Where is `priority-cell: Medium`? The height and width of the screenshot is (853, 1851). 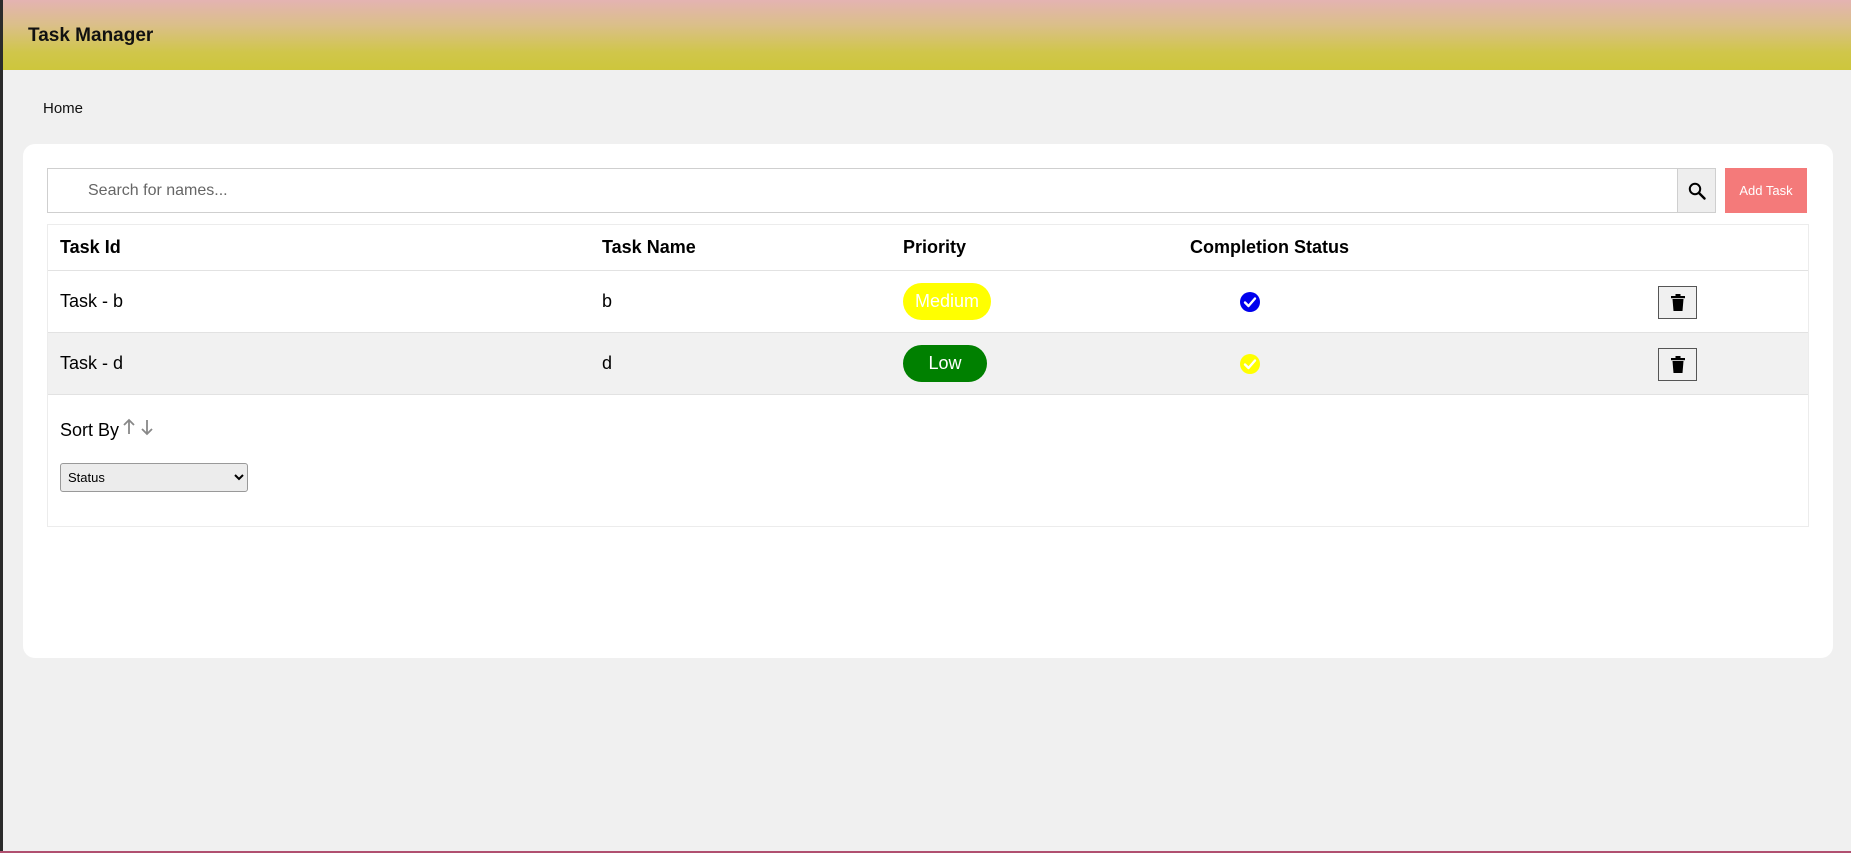
priority-cell: Medium is located at coordinates (947, 301).